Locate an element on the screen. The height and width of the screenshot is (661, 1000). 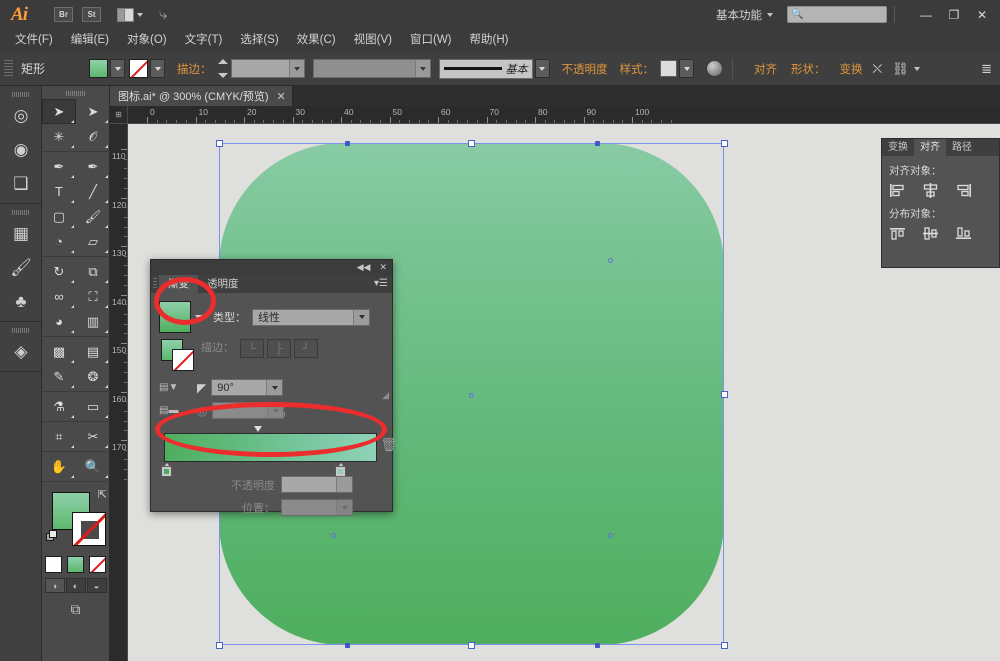
stroke-gradient-within-button: └ is located at coordinates (252, 348).